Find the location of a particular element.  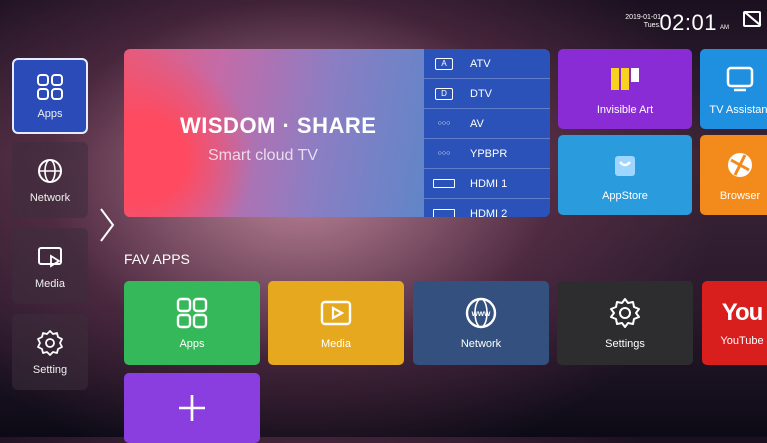

source-label: AV is located at coordinates (477, 123).